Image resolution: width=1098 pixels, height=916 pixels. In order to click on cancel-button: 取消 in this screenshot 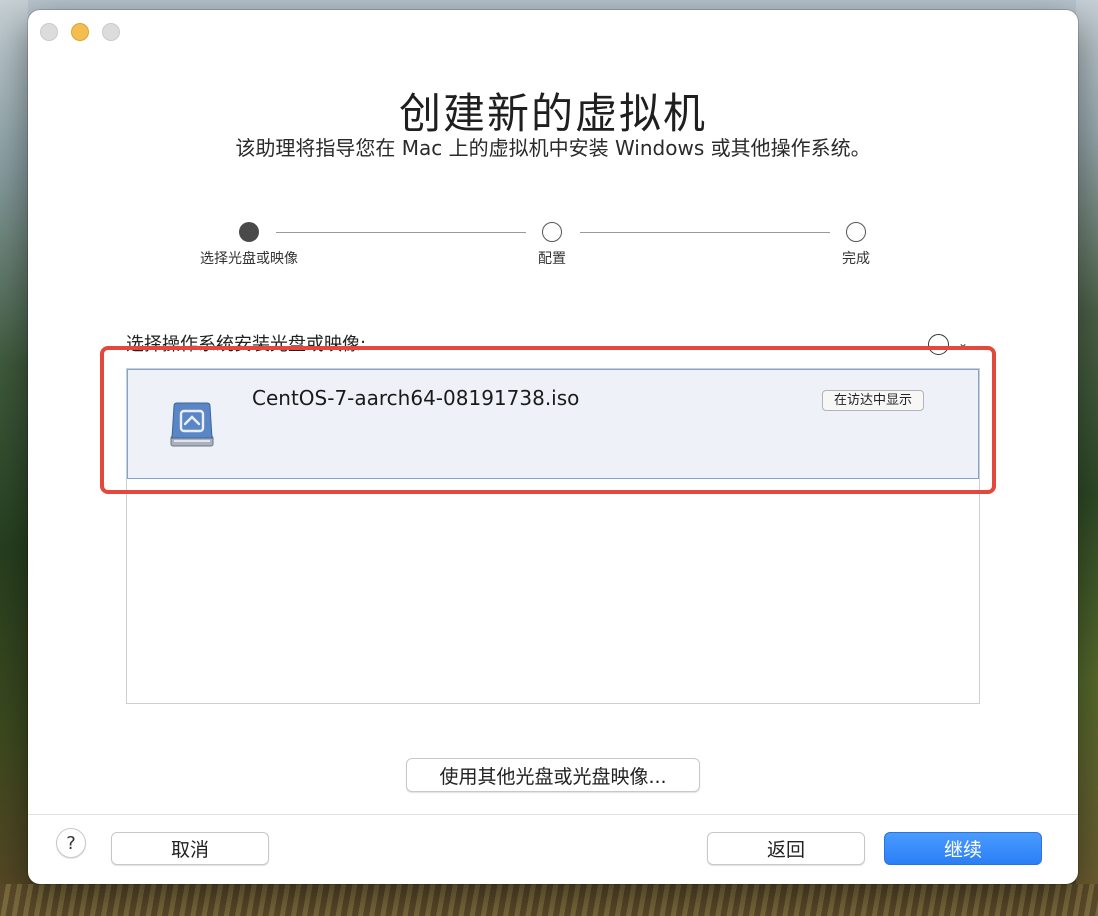, I will do `click(190, 848)`.